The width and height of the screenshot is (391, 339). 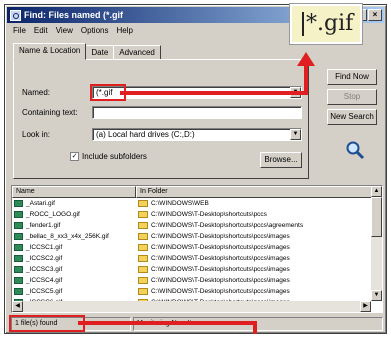 What do you see at coordinates (375, 15) in the screenshot?
I see `close-button: ×` at bounding box center [375, 15].